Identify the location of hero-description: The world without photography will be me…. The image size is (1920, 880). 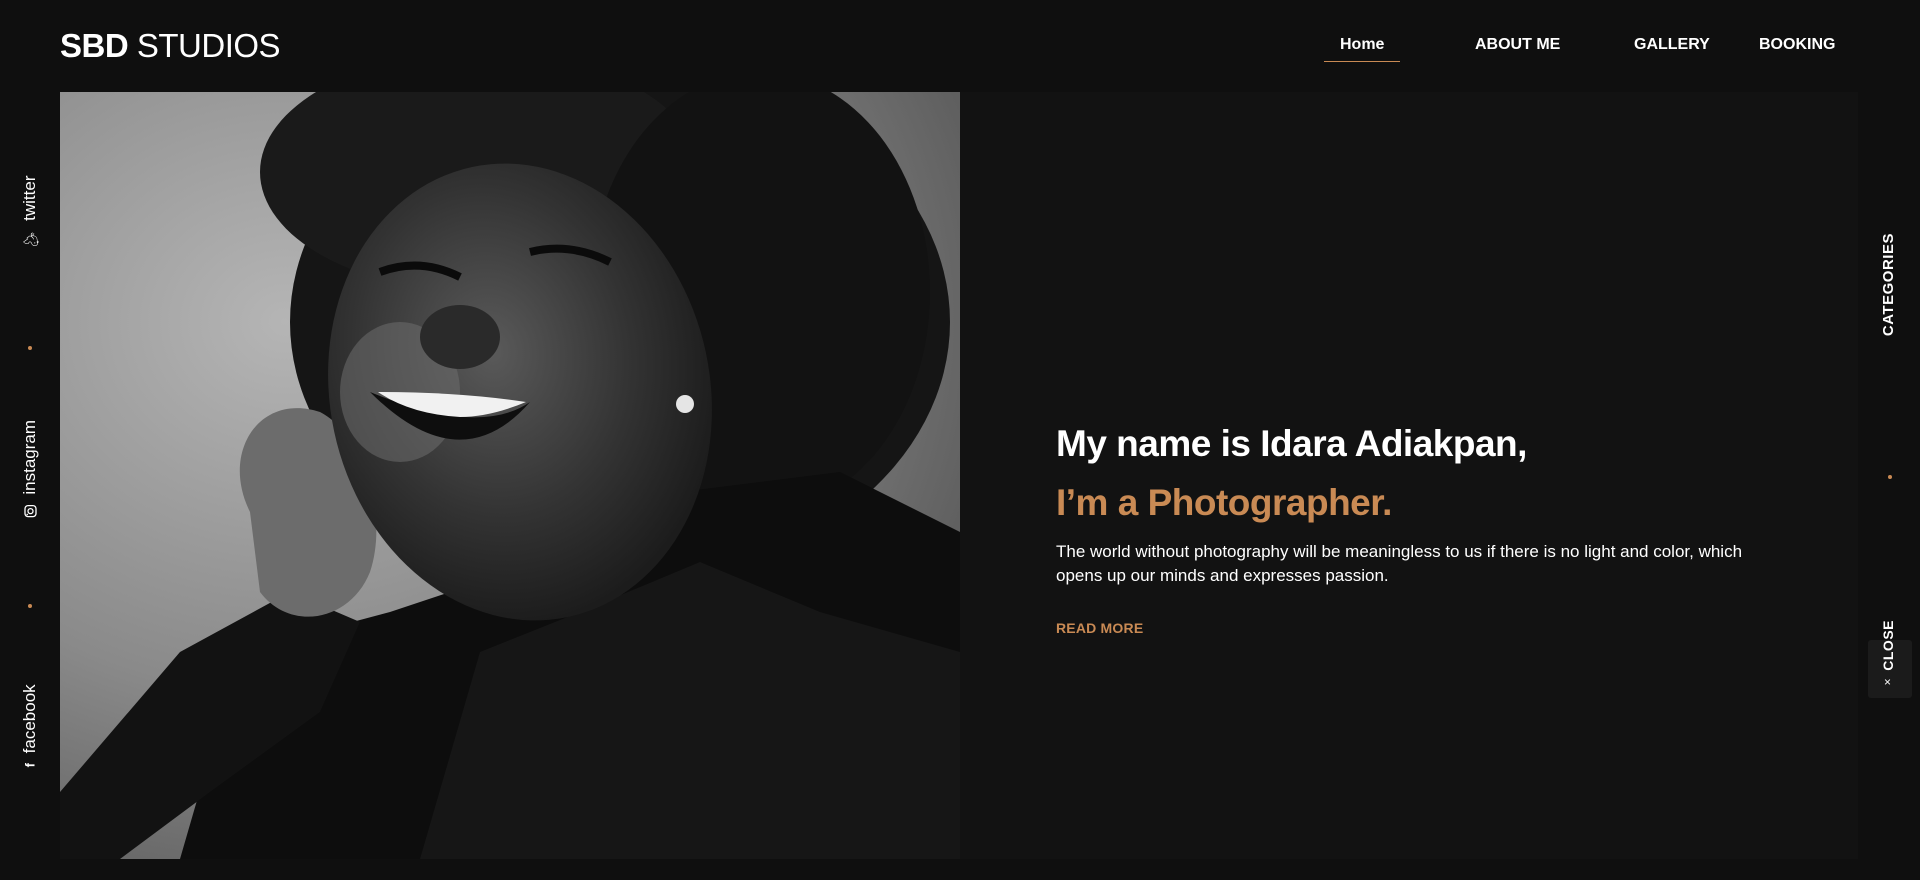
(1399, 563).